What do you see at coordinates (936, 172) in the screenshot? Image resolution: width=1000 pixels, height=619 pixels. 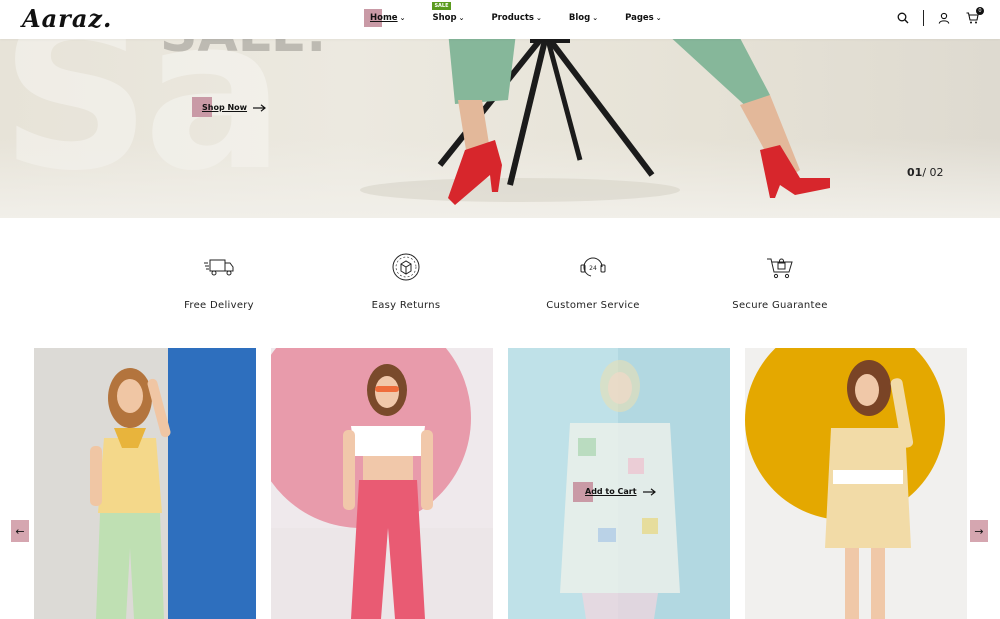 I see `slide-counter-total: 02` at bounding box center [936, 172].